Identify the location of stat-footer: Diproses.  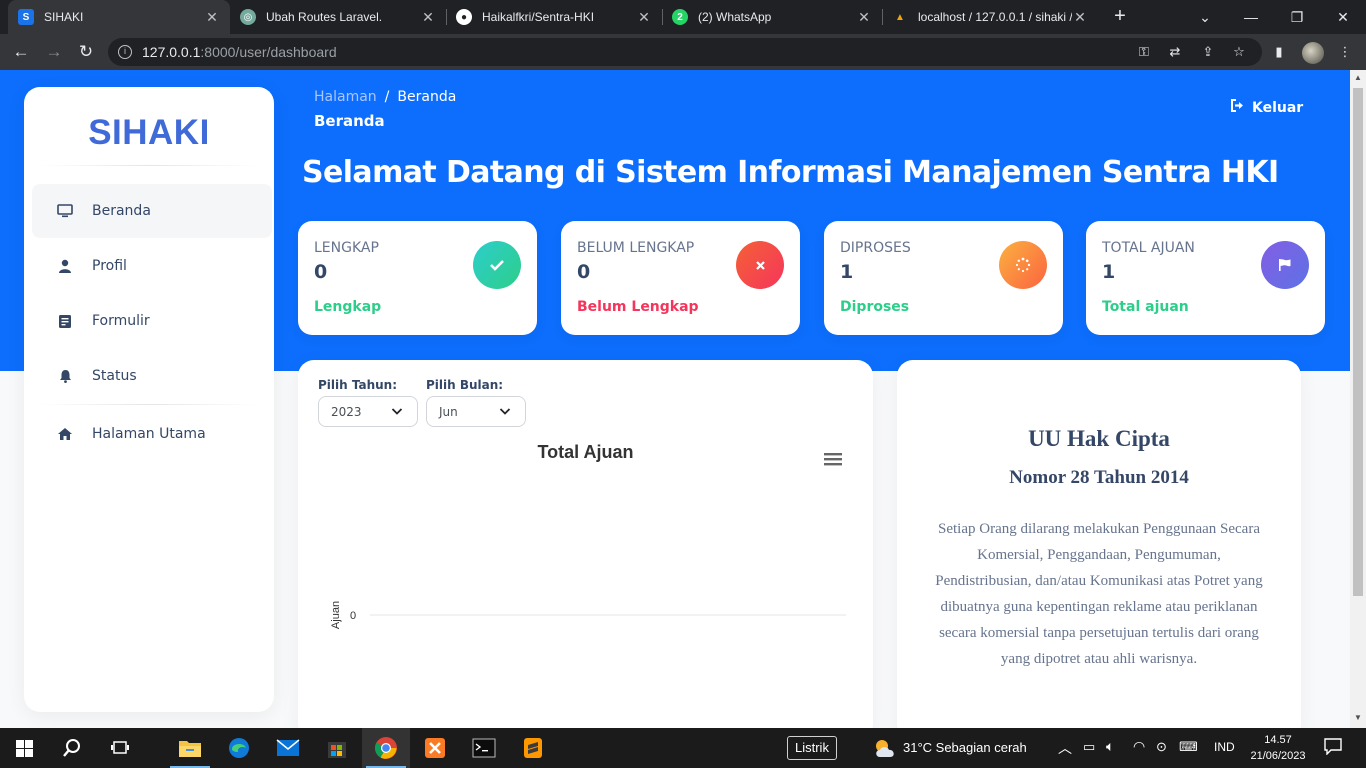
(875, 307).